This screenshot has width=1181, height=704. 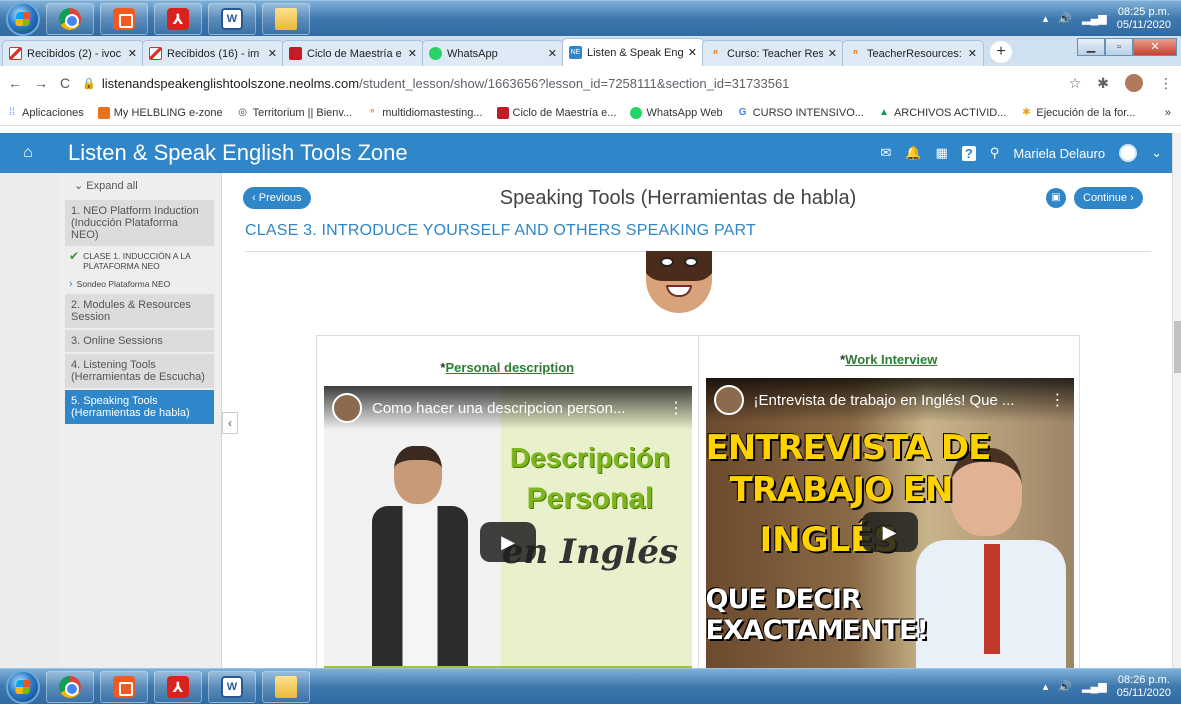 I want to click on scrollbar-thumb, so click(x=1177, y=347).